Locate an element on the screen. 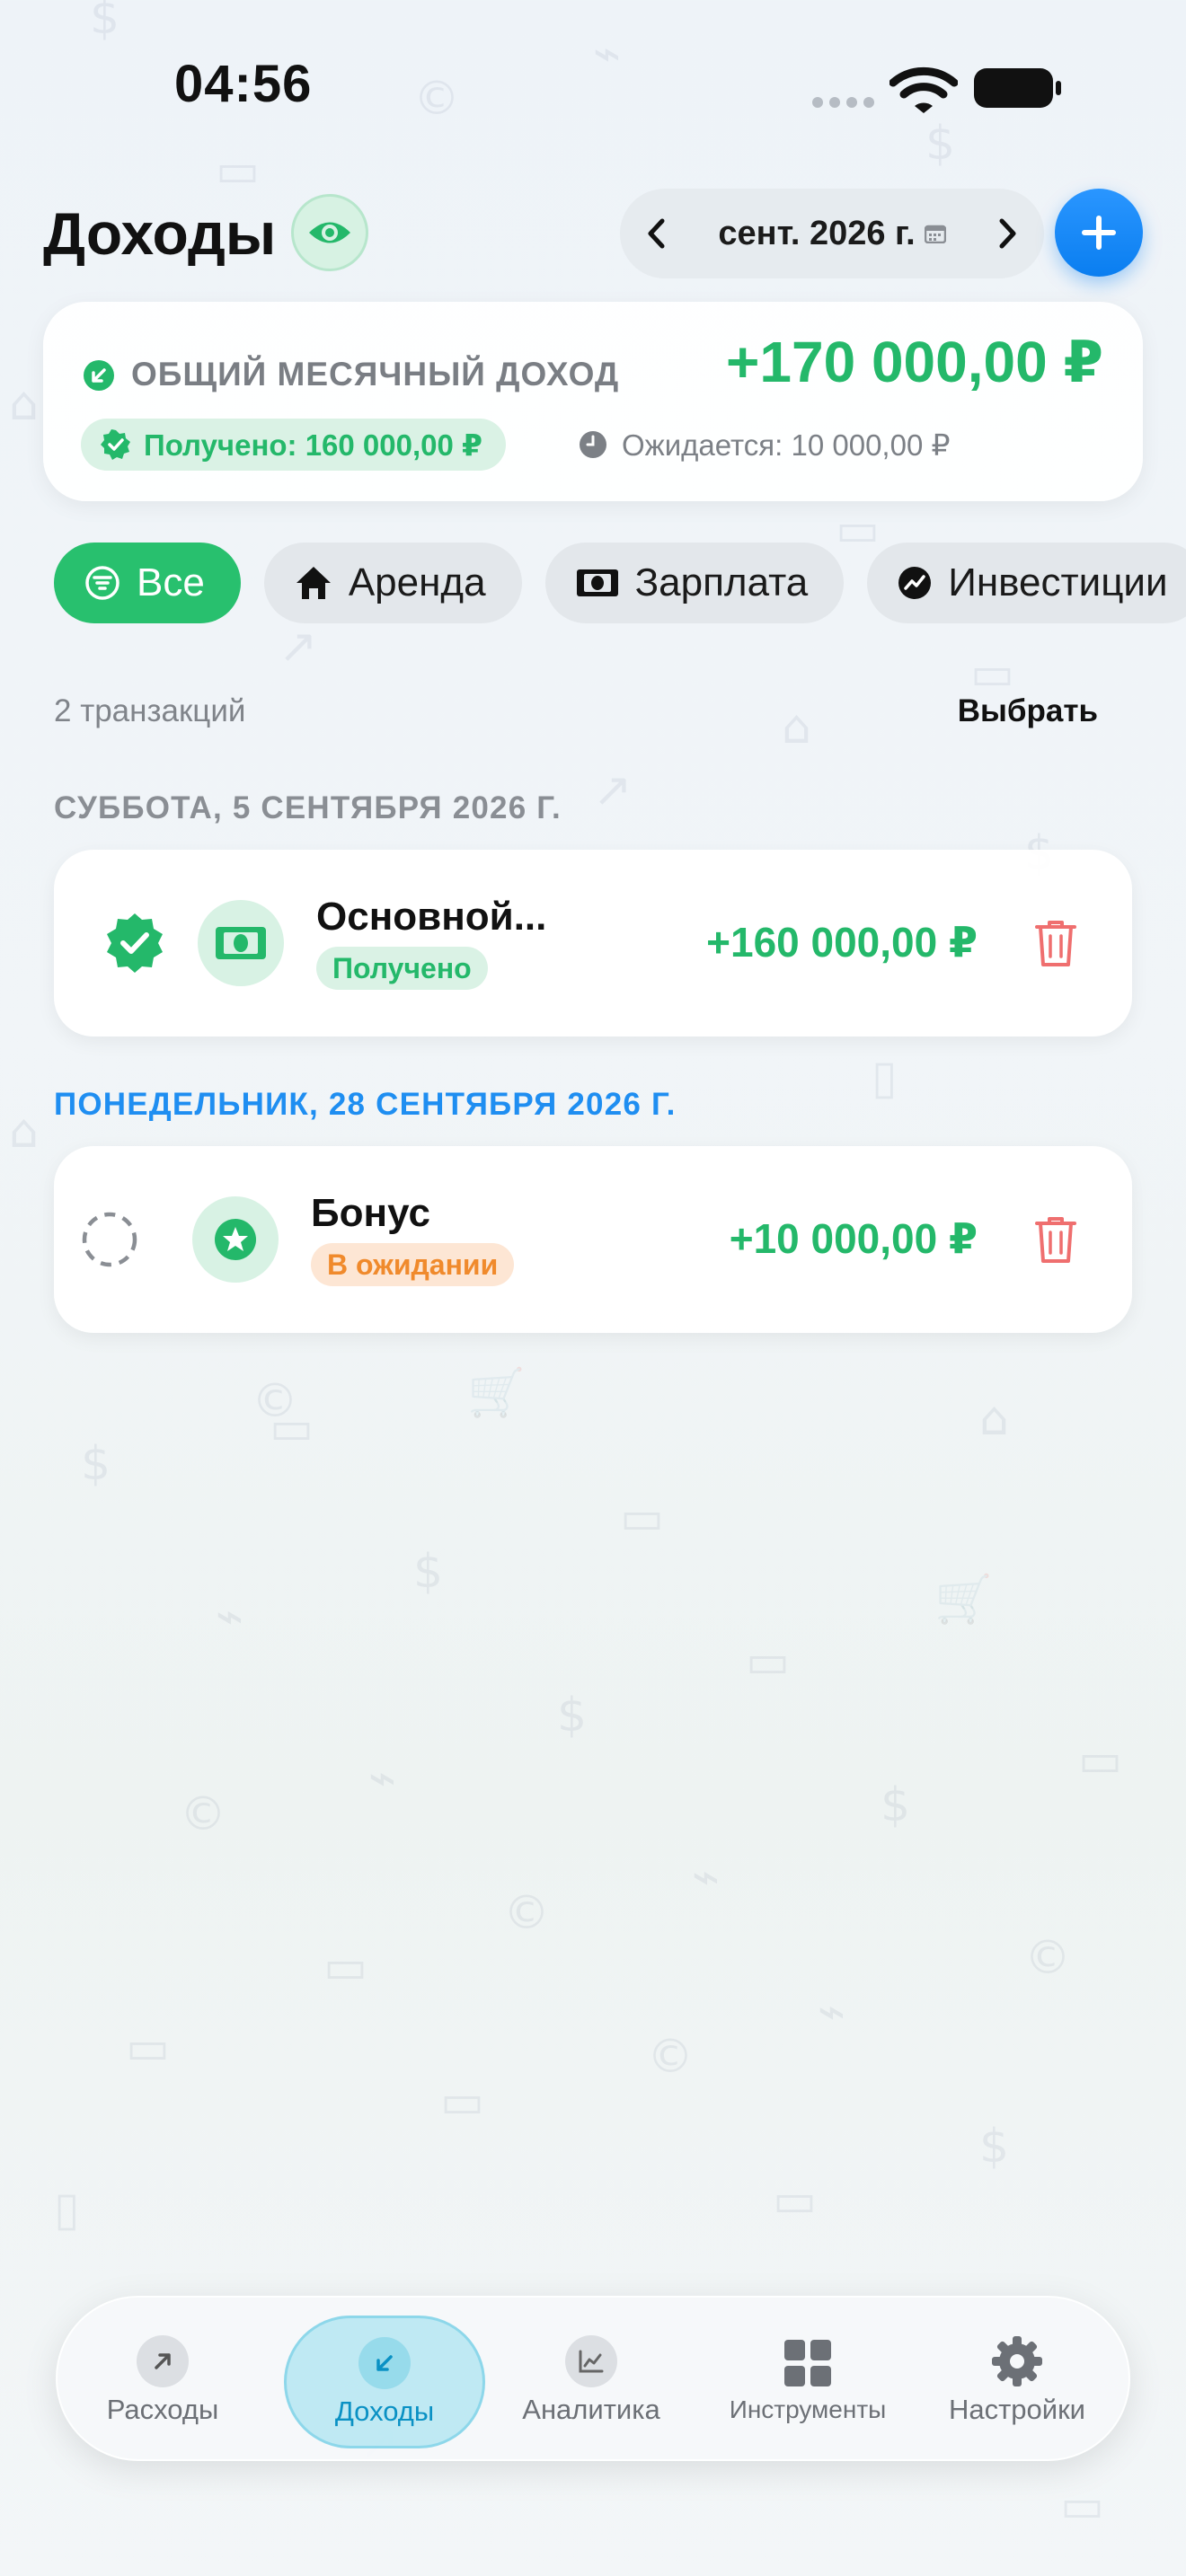 The width and height of the screenshot is (1186, 2576). chevron-right-icon is located at coordinates (1008, 233).